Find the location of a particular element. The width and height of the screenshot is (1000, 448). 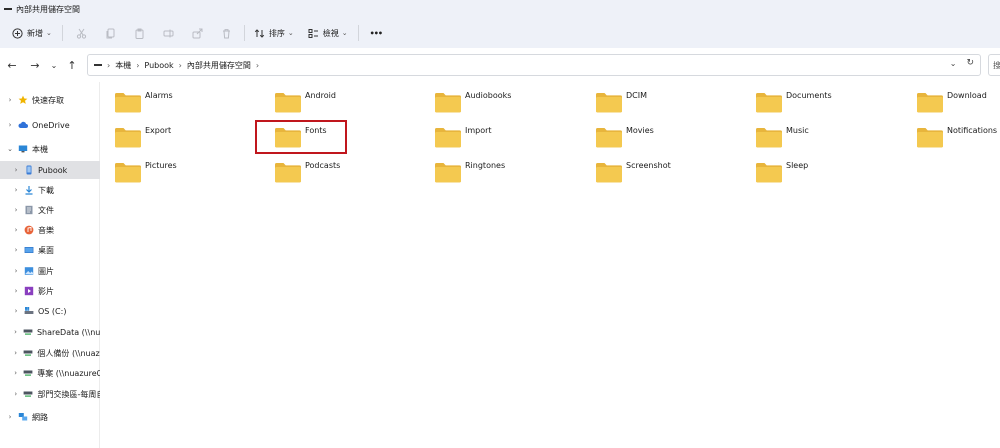

toolbar-divider is located at coordinates (244, 33).